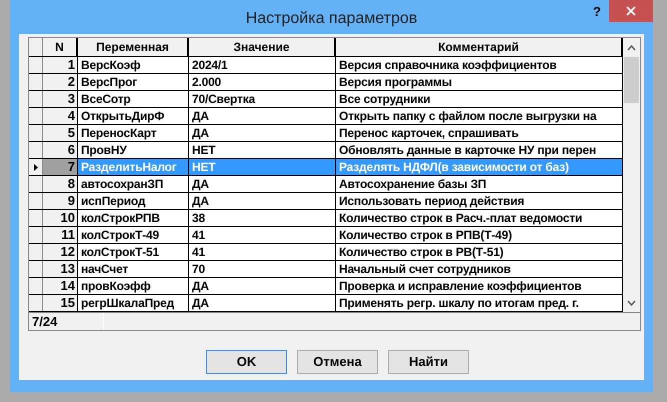  Describe the element at coordinates (262, 47) in the screenshot. I see `column-header: Значение` at that location.